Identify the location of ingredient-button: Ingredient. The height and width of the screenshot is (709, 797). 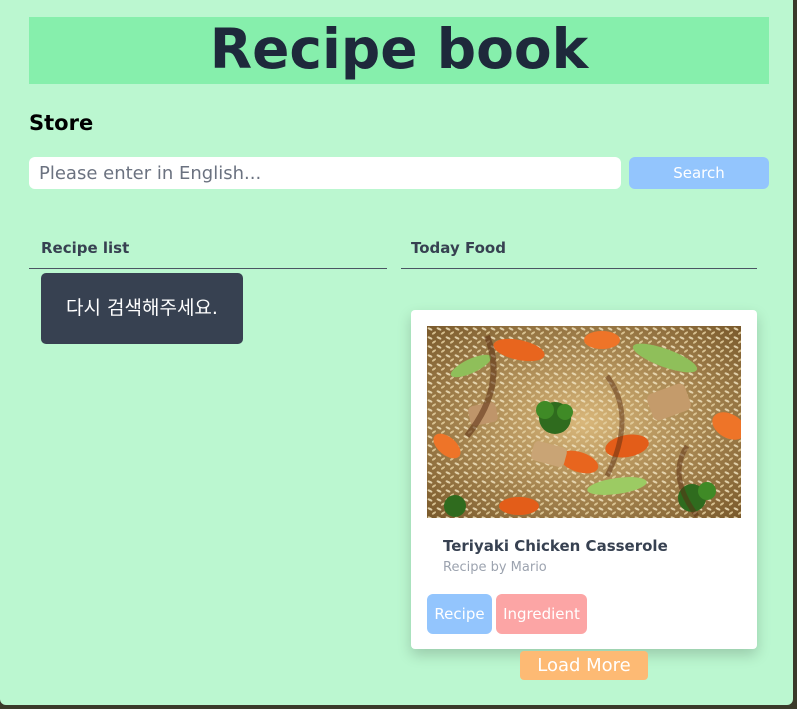
(541, 614).